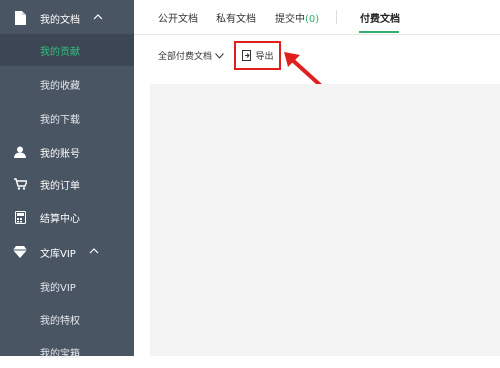  What do you see at coordinates (257, 55) in the screenshot?
I see `annotation-highlight-box` at bounding box center [257, 55].